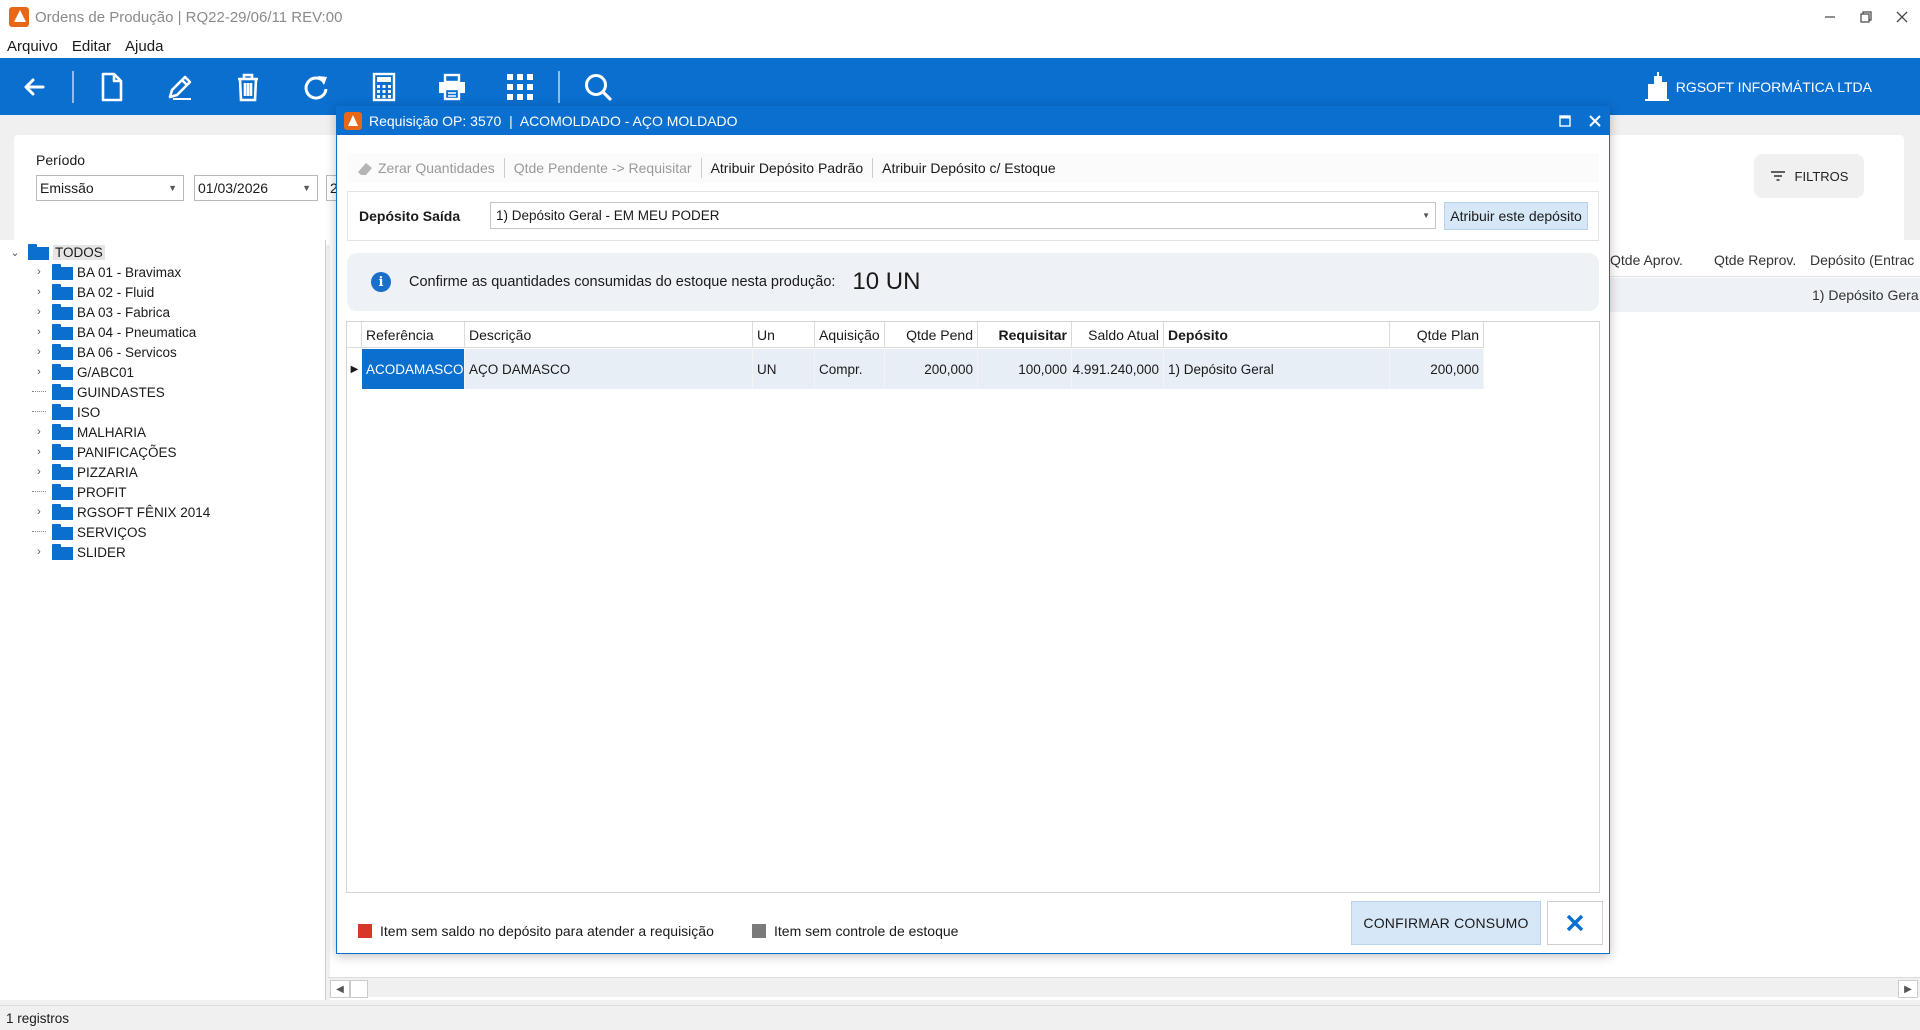 This screenshot has height=1030, width=1920. What do you see at coordinates (83, 372) in the screenshot?
I see `tree-item: › G/ABC01` at bounding box center [83, 372].